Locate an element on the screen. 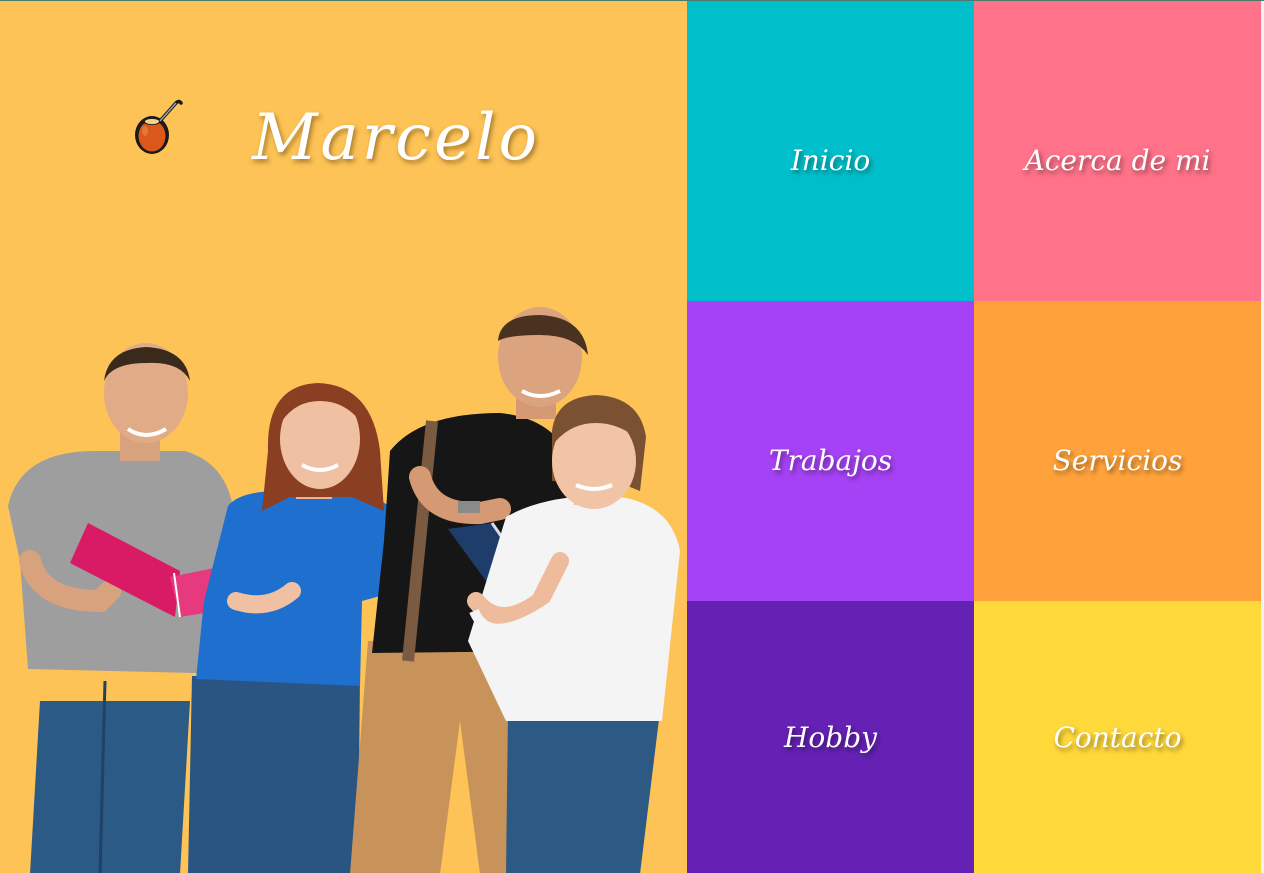 Image resolution: width=1264 pixels, height=873 pixels. nav-tile-acerca-de-mi: Acerca de mi is located at coordinates (1117, 151).